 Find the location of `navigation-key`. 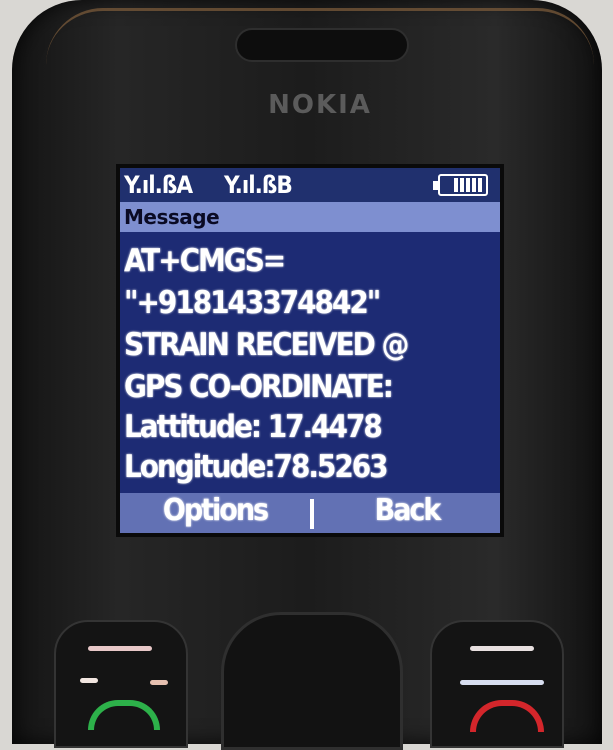

navigation-key is located at coordinates (312, 681).